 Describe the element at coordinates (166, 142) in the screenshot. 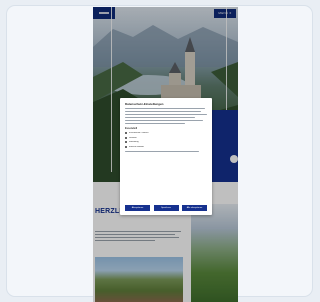

I see `cookie-option: Marketing` at that location.